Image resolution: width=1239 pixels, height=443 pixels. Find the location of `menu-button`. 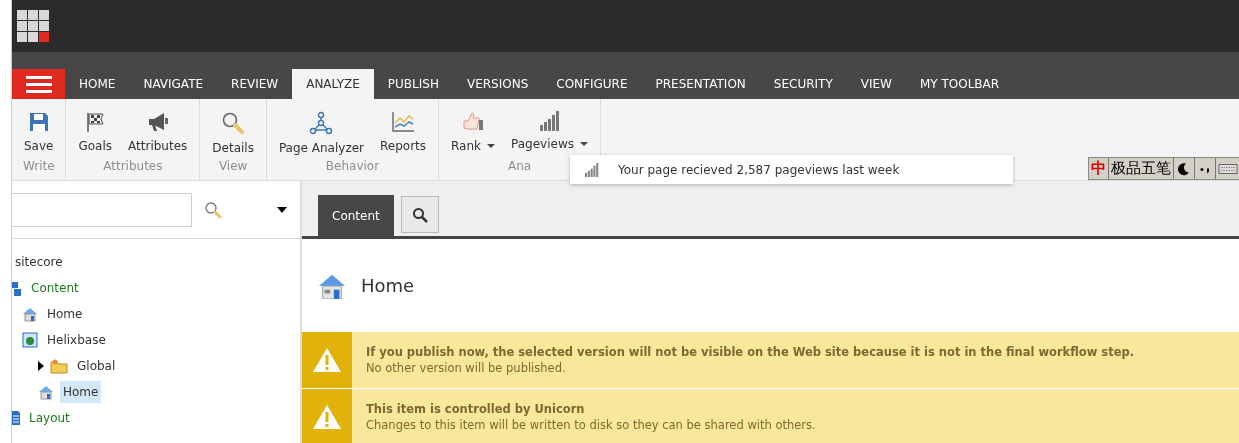

menu-button is located at coordinates (38, 84).